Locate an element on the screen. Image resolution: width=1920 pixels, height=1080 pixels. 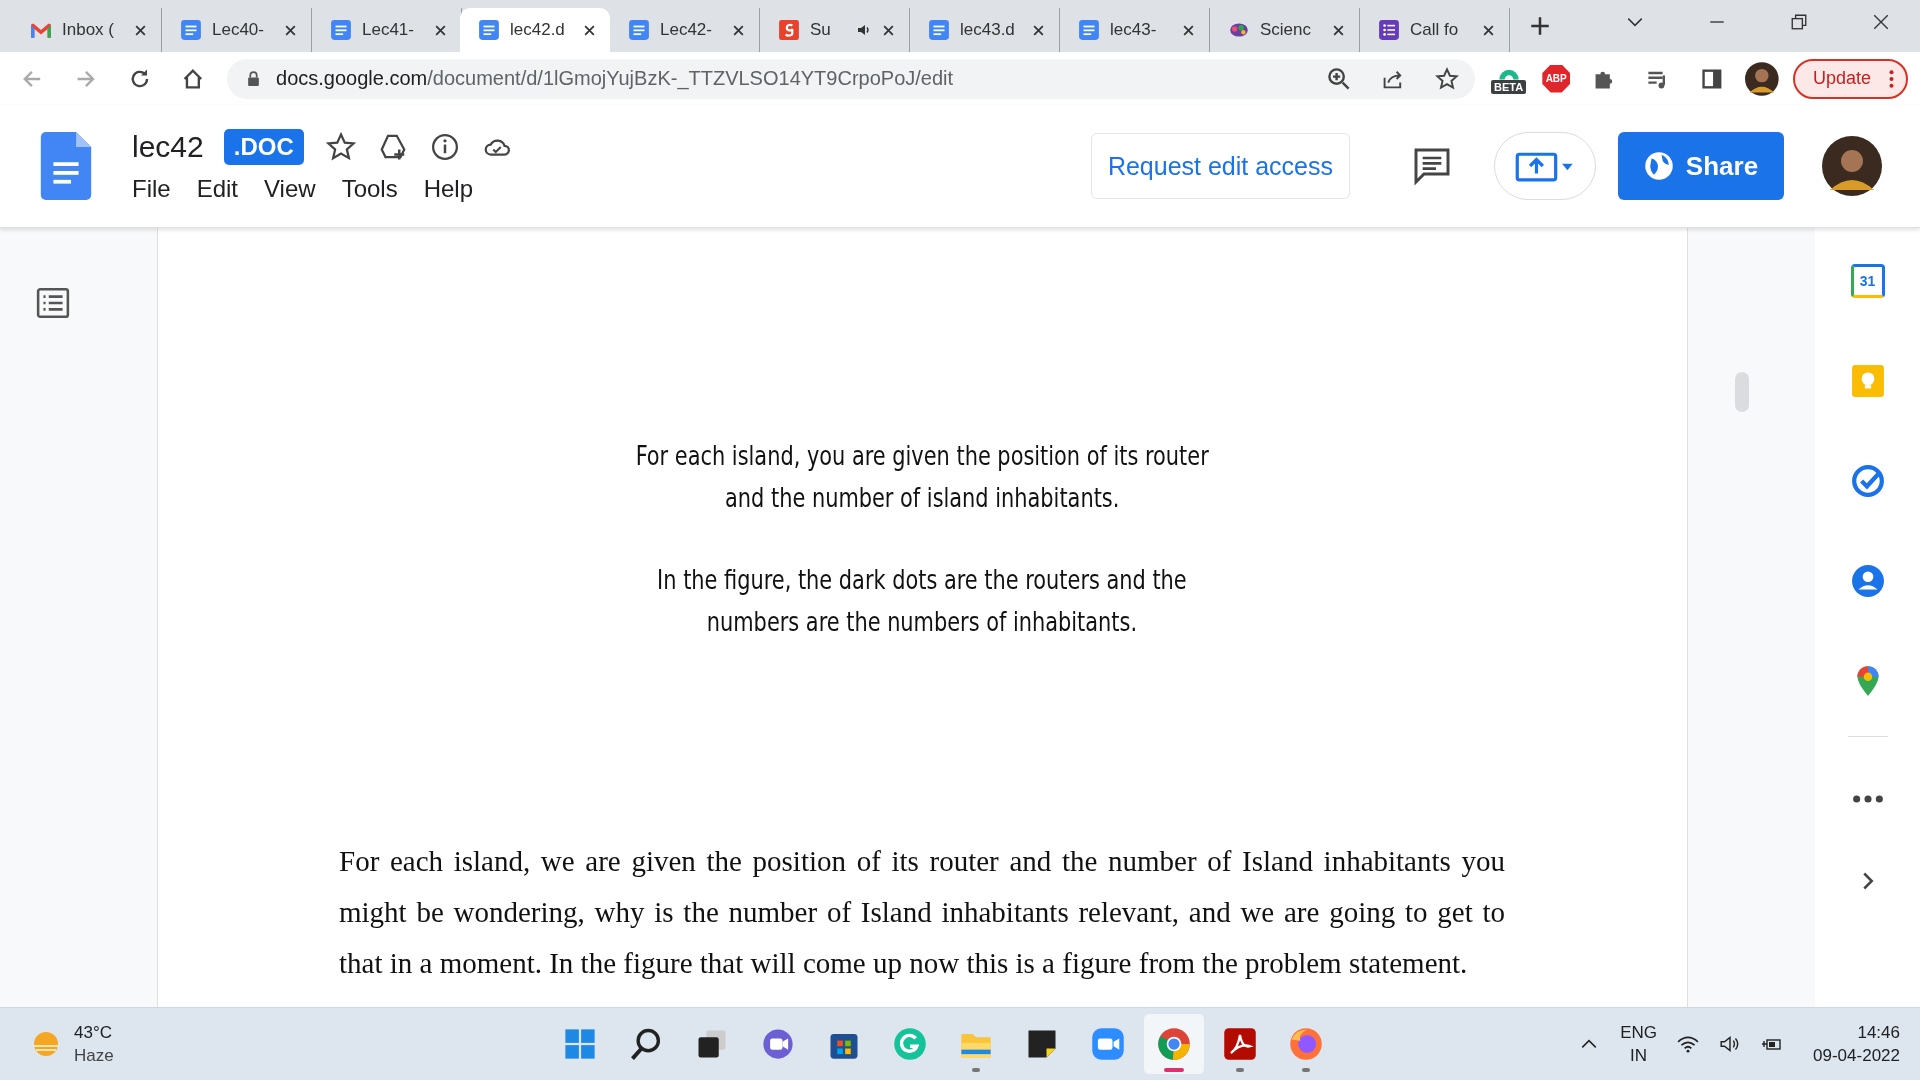
tab-title: lec43.d is located at coordinates (988, 30).